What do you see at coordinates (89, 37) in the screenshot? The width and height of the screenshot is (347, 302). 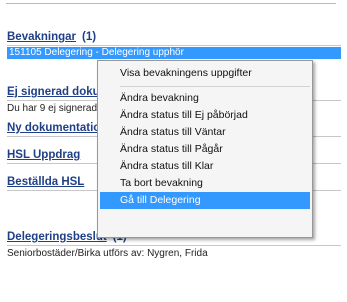 I see `bevakningar-count: (1)` at bounding box center [89, 37].